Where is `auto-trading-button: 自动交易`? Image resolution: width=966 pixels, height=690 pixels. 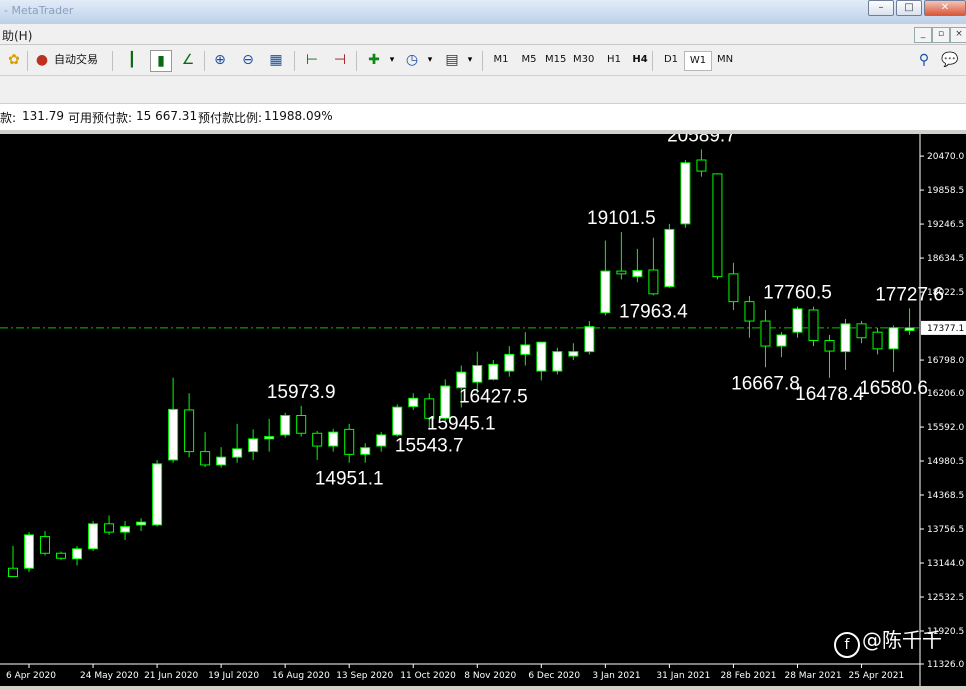
auto-trading-button: 自动交易 is located at coordinates (76, 60).